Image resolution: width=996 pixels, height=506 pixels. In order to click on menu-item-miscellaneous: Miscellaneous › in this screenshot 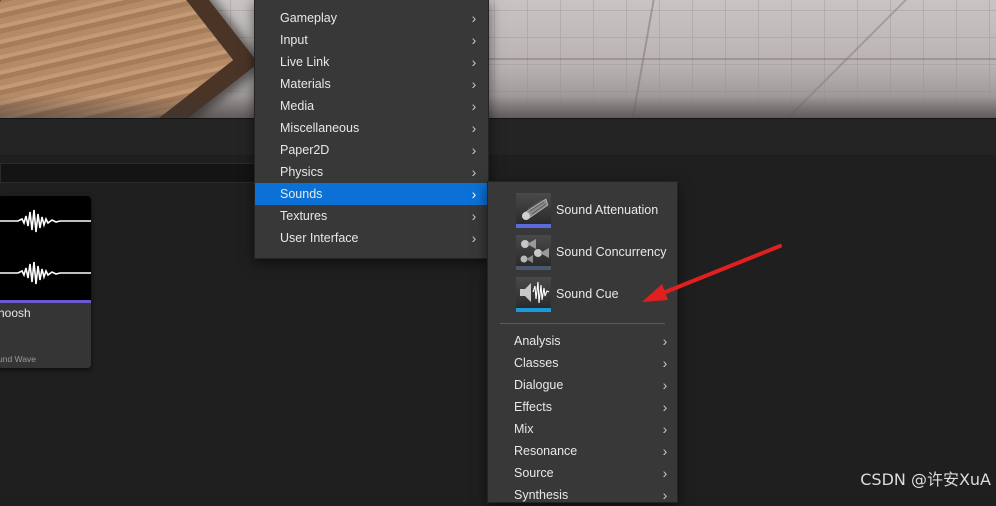, I will do `click(371, 128)`.